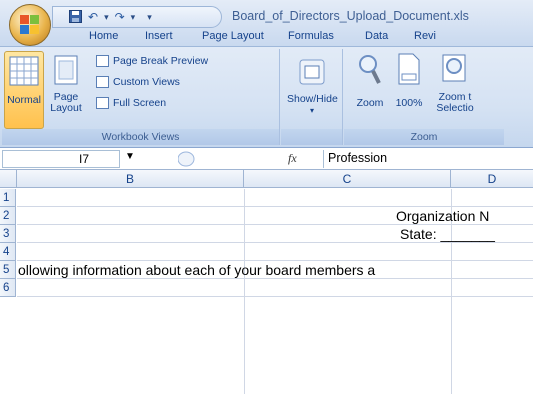 Image resolution: width=533 pixels, height=394 pixels. Describe the element at coordinates (455, 108) in the screenshot. I see `zoom-to-selection-label-2: Selectio` at that location.